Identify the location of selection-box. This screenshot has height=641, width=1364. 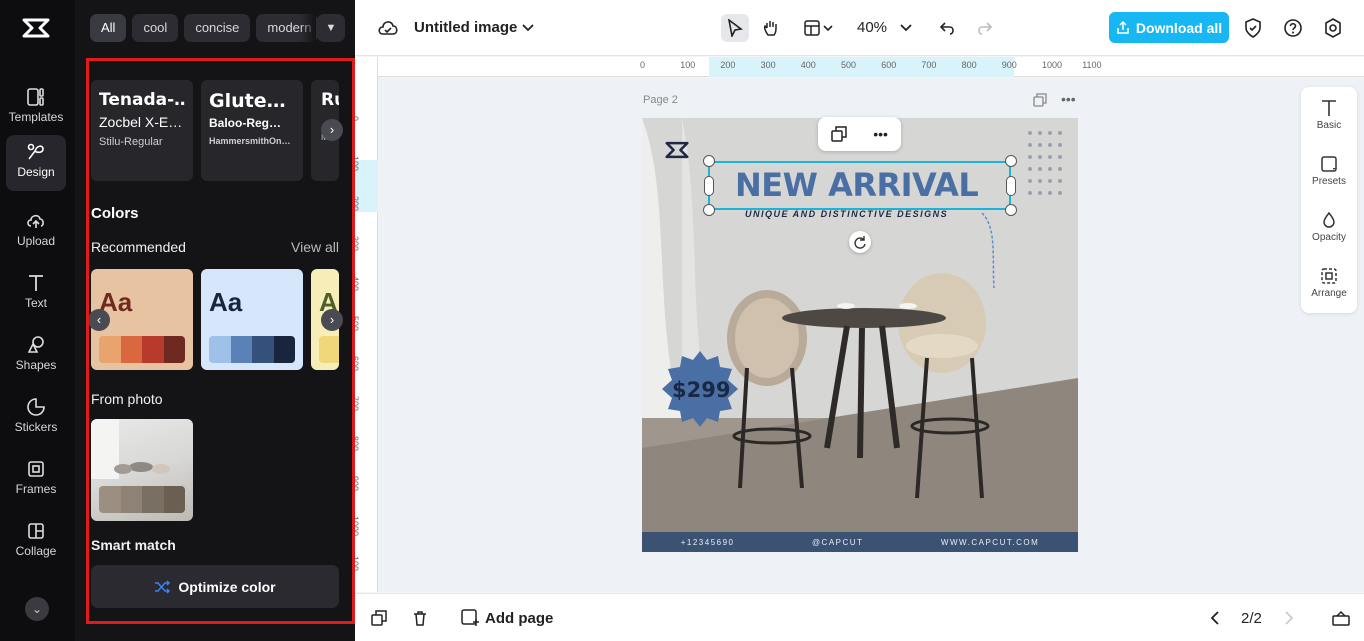
(859, 185).